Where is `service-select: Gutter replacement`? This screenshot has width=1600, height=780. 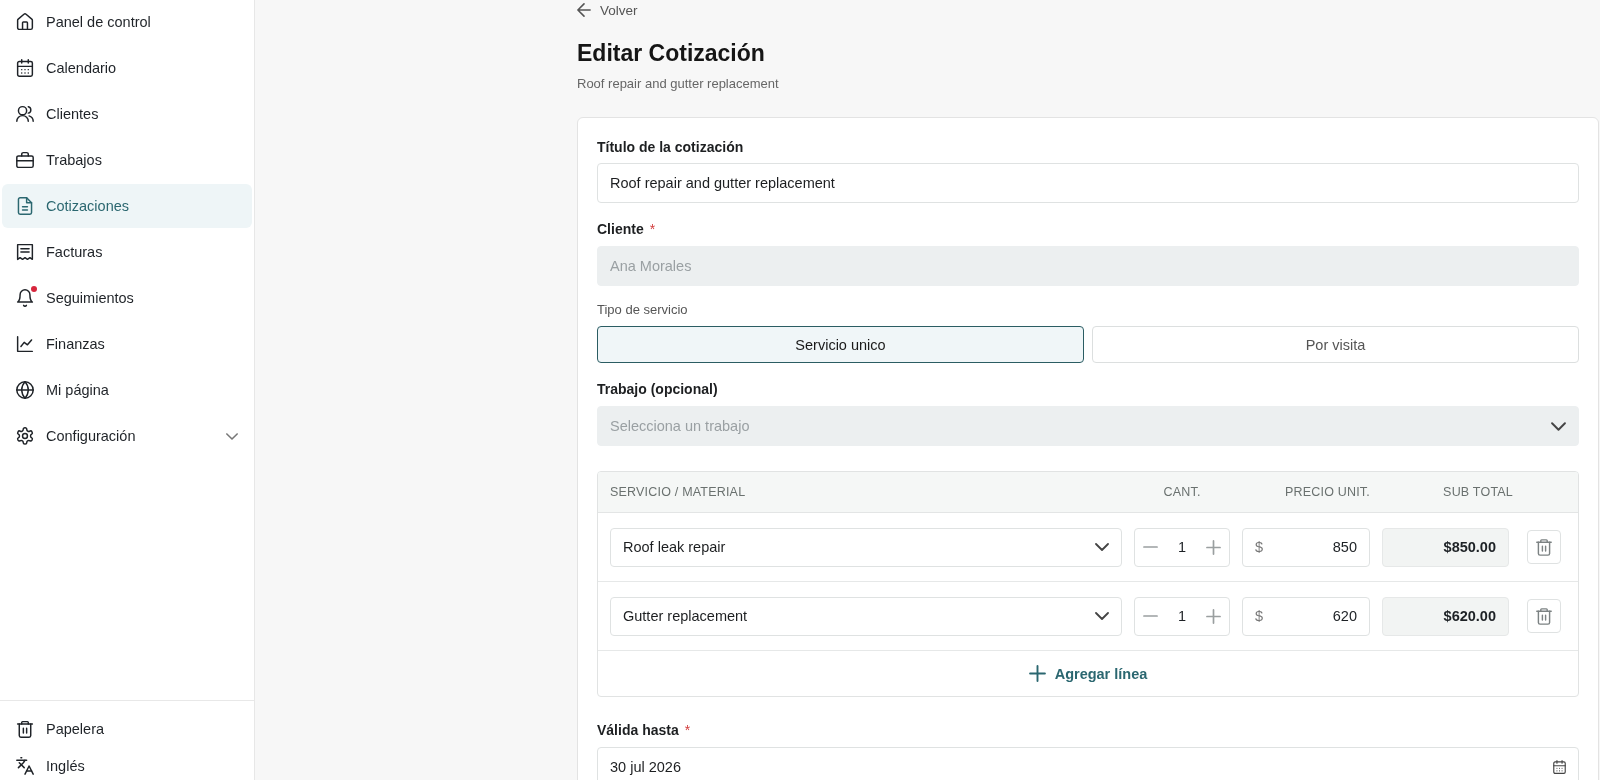 service-select: Gutter replacement is located at coordinates (866, 616).